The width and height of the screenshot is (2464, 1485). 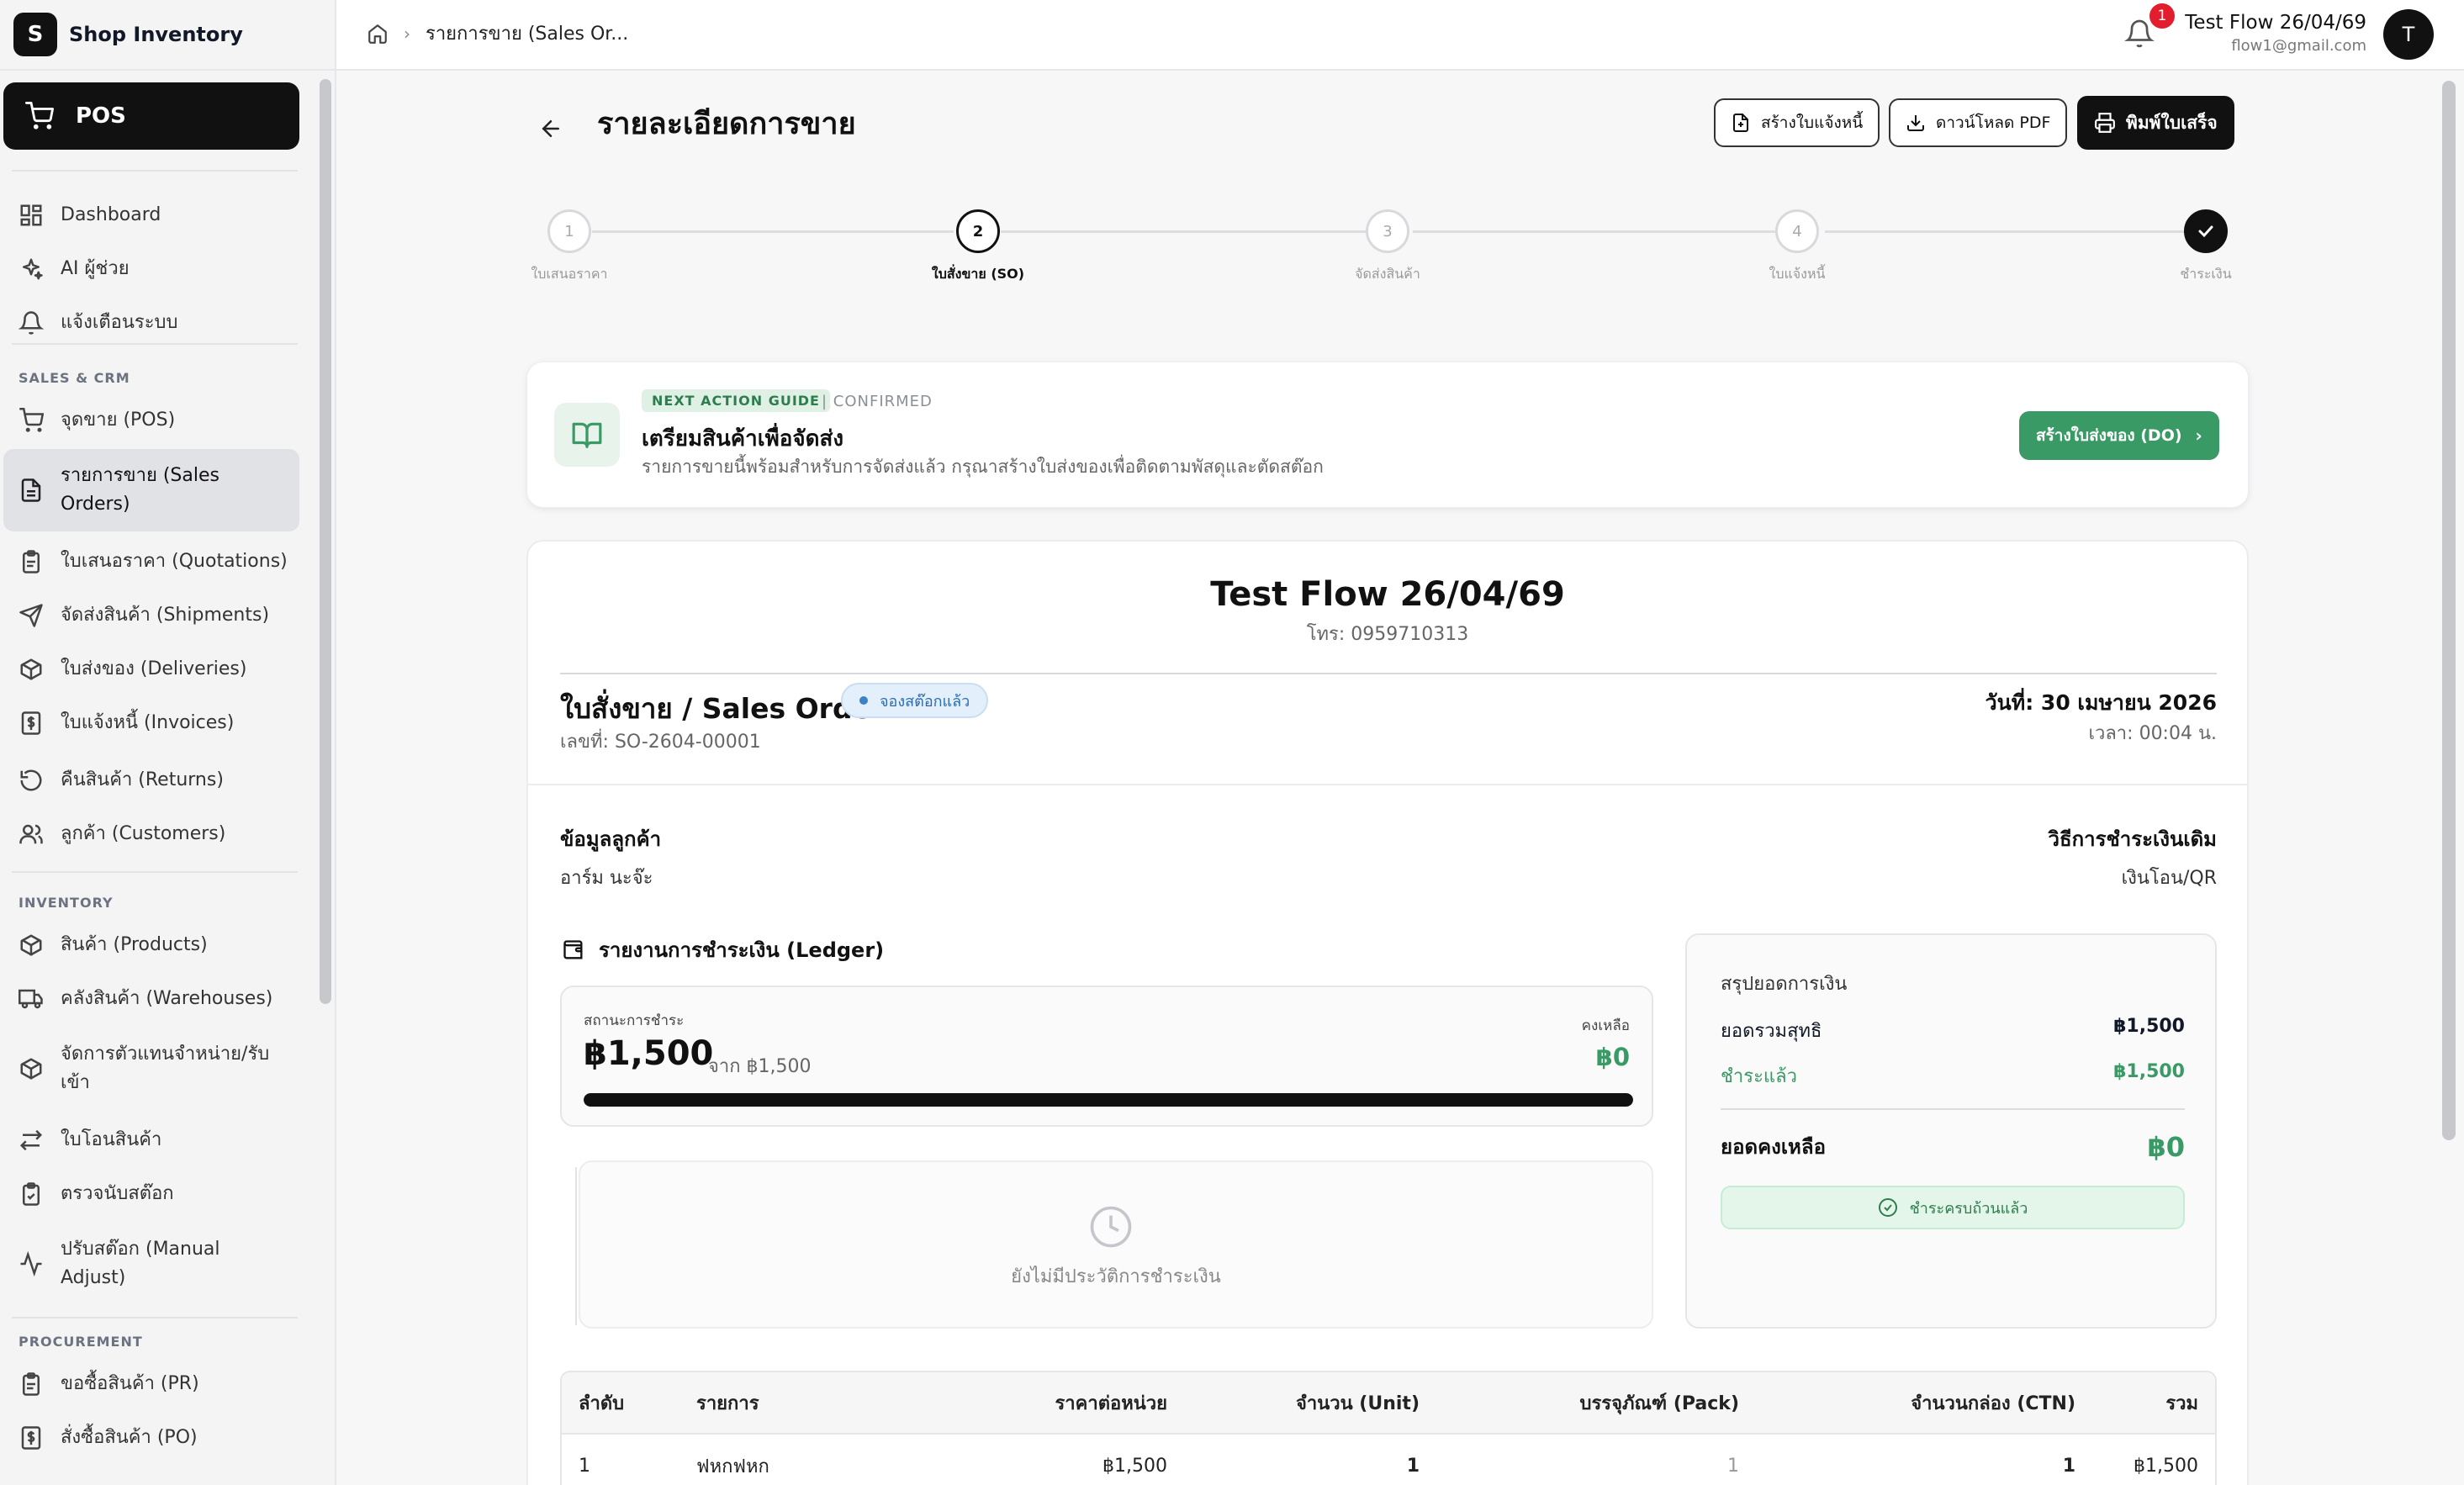 I want to click on pos-button: POS, so click(x=151, y=116).